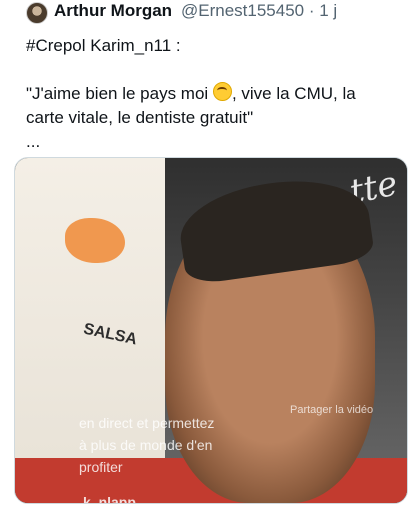  Describe the element at coordinates (103, 45) in the screenshot. I see `tweet-line-1: #Crepol Karim_n11 :` at that location.